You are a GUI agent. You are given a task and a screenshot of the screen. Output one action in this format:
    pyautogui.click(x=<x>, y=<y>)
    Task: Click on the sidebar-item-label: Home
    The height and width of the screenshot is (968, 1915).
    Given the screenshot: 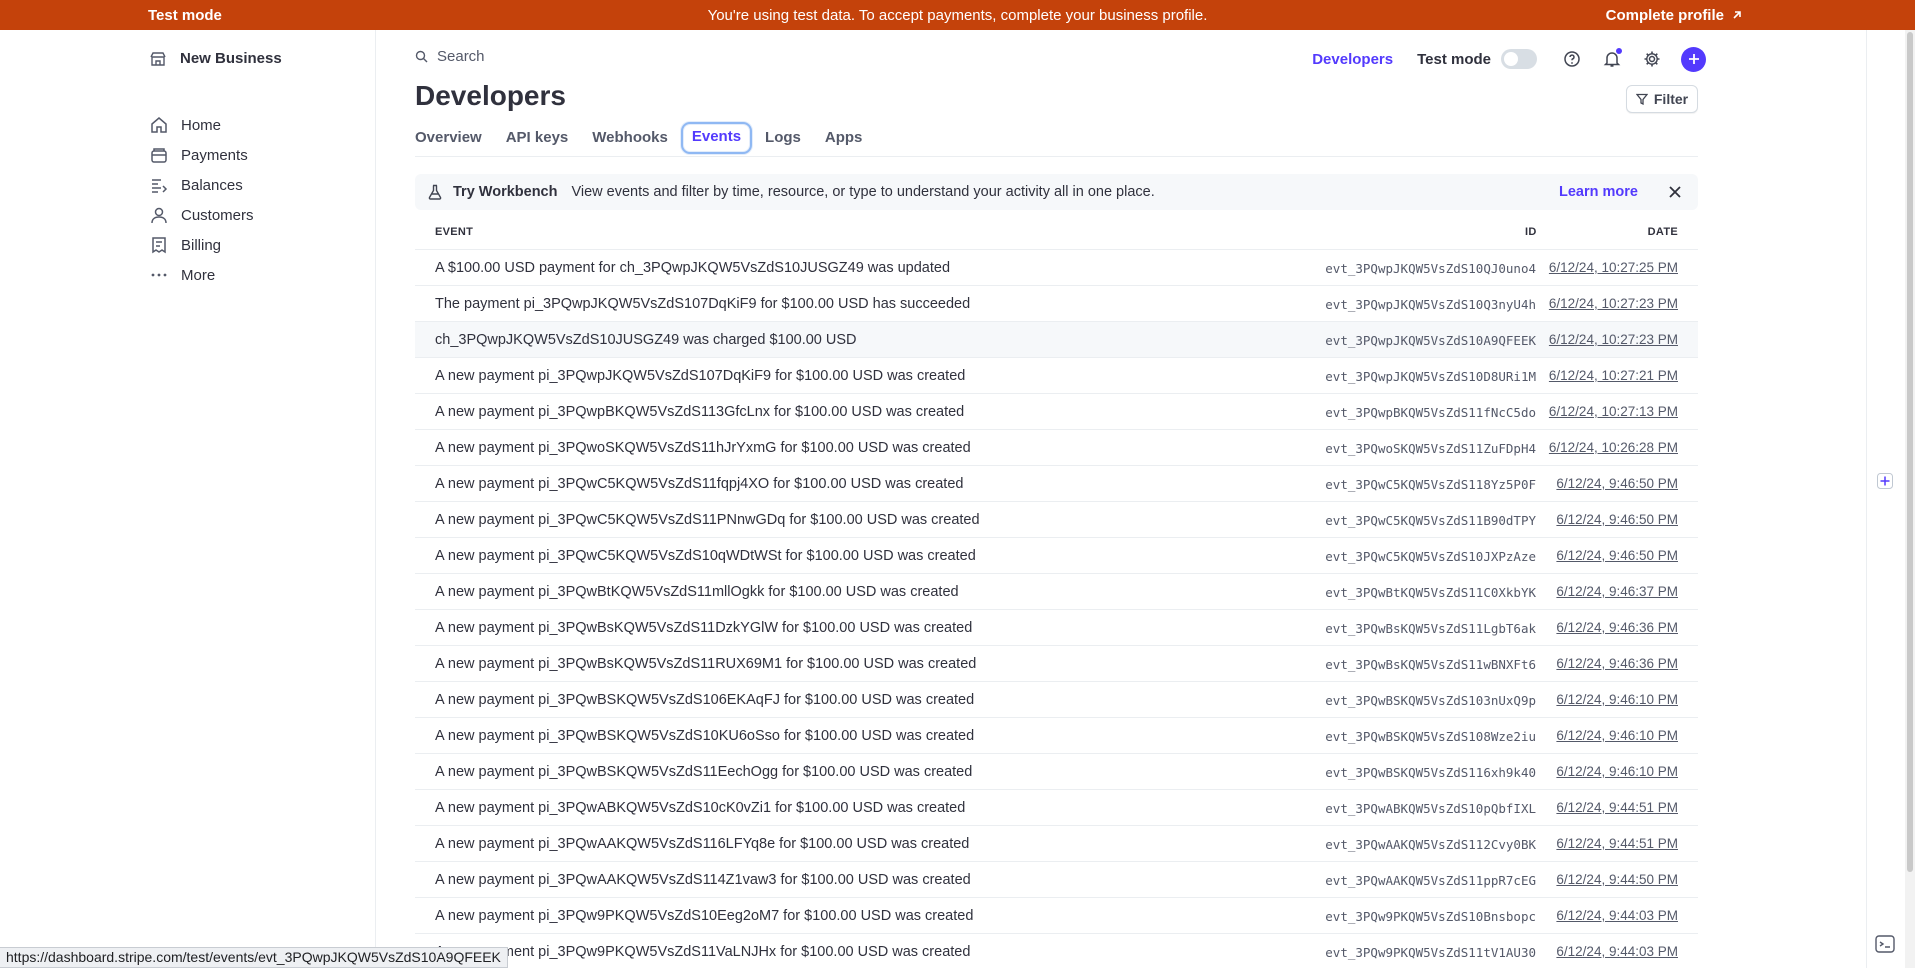 What is the action you would take?
    pyautogui.click(x=201, y=125)
    